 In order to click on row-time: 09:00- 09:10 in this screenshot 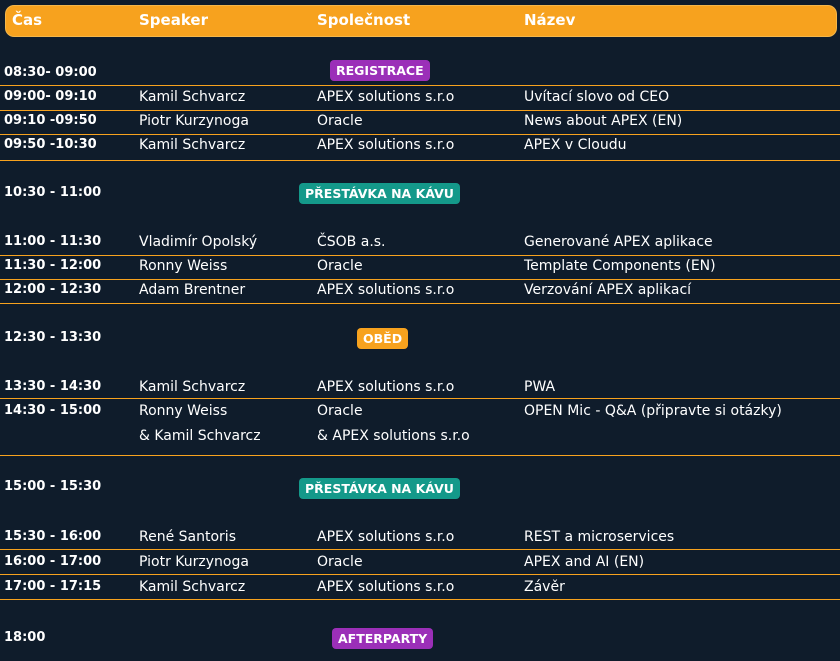, I will do `click(50, 96)`.